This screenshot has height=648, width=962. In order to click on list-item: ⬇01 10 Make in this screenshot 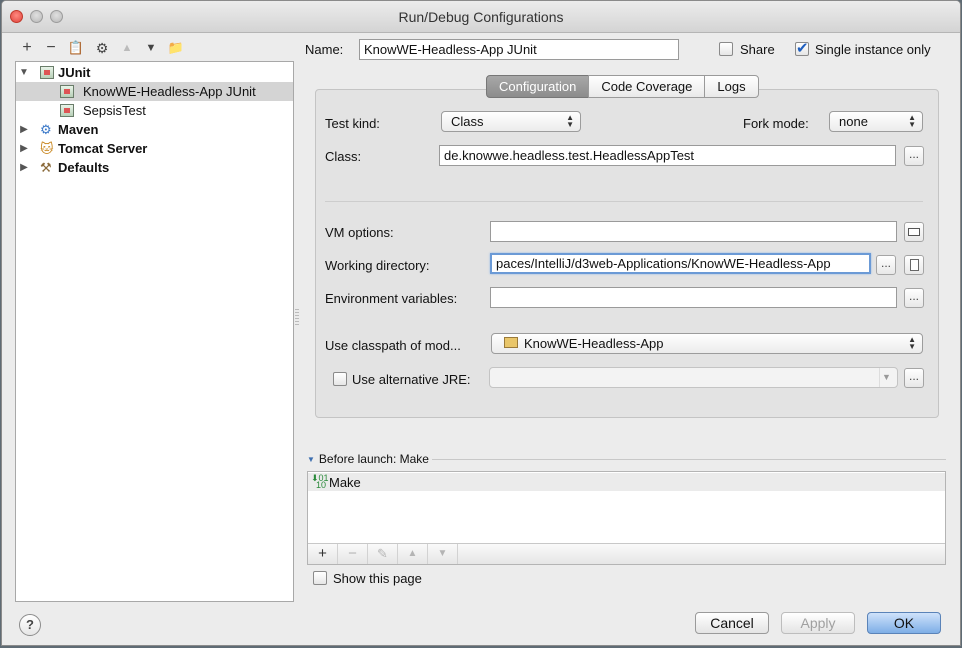, I will do `click(626, 482)`.